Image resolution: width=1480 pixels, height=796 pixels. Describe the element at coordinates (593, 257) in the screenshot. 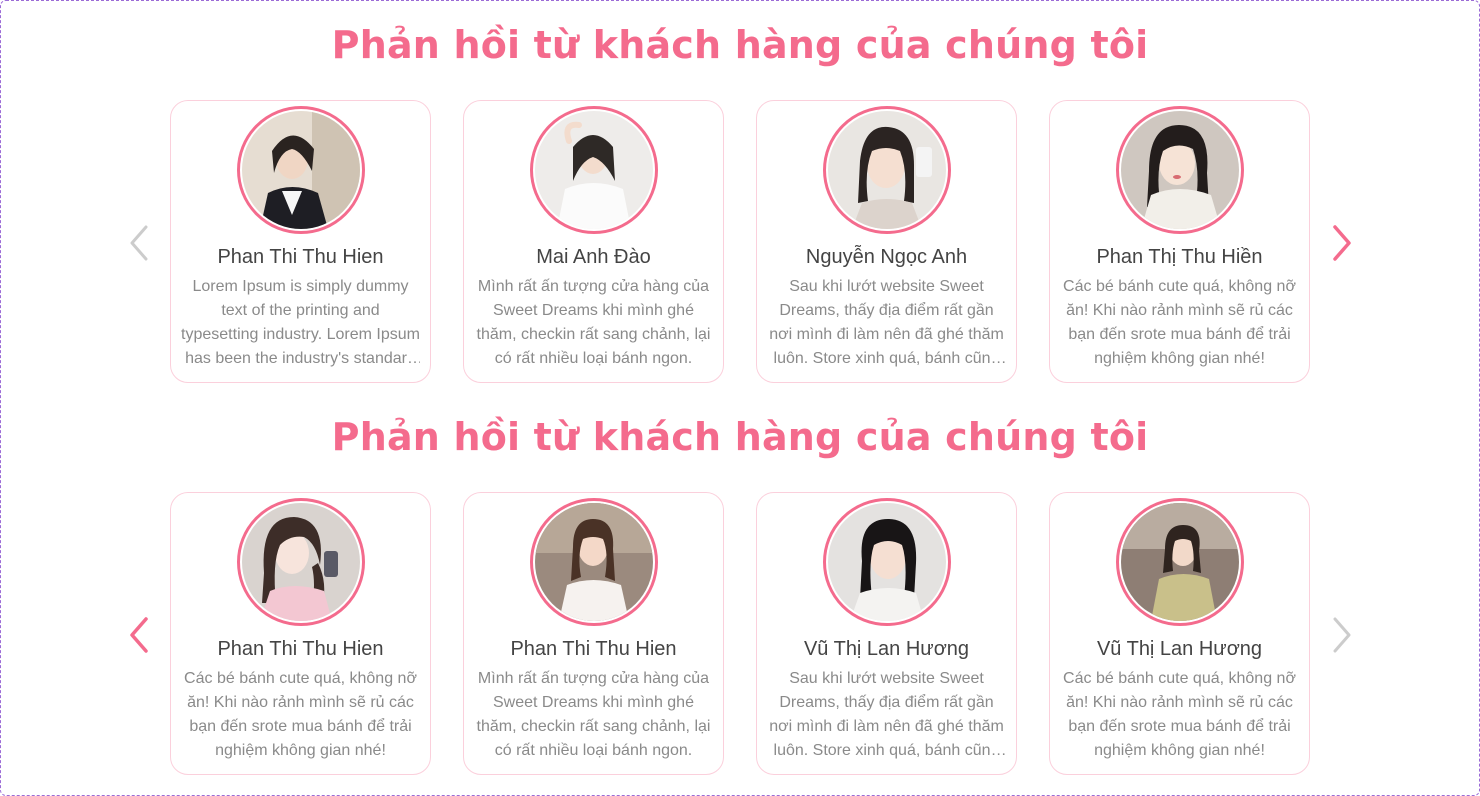

I see `customer-name: Mai Anh Đào` at that location.